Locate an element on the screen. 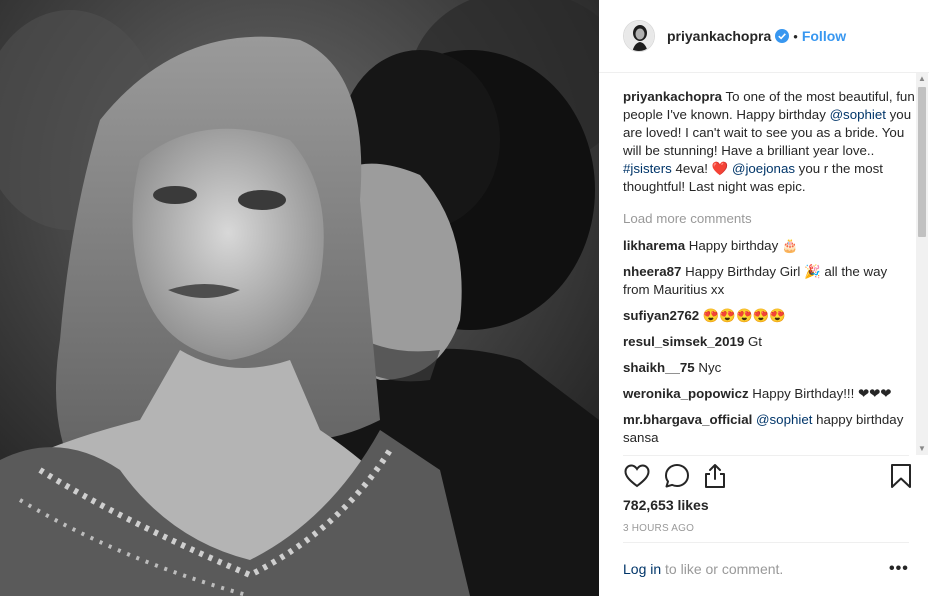 The height and width of the screenshot is (596, 929). share-icon is located at coordinates (715, 476).